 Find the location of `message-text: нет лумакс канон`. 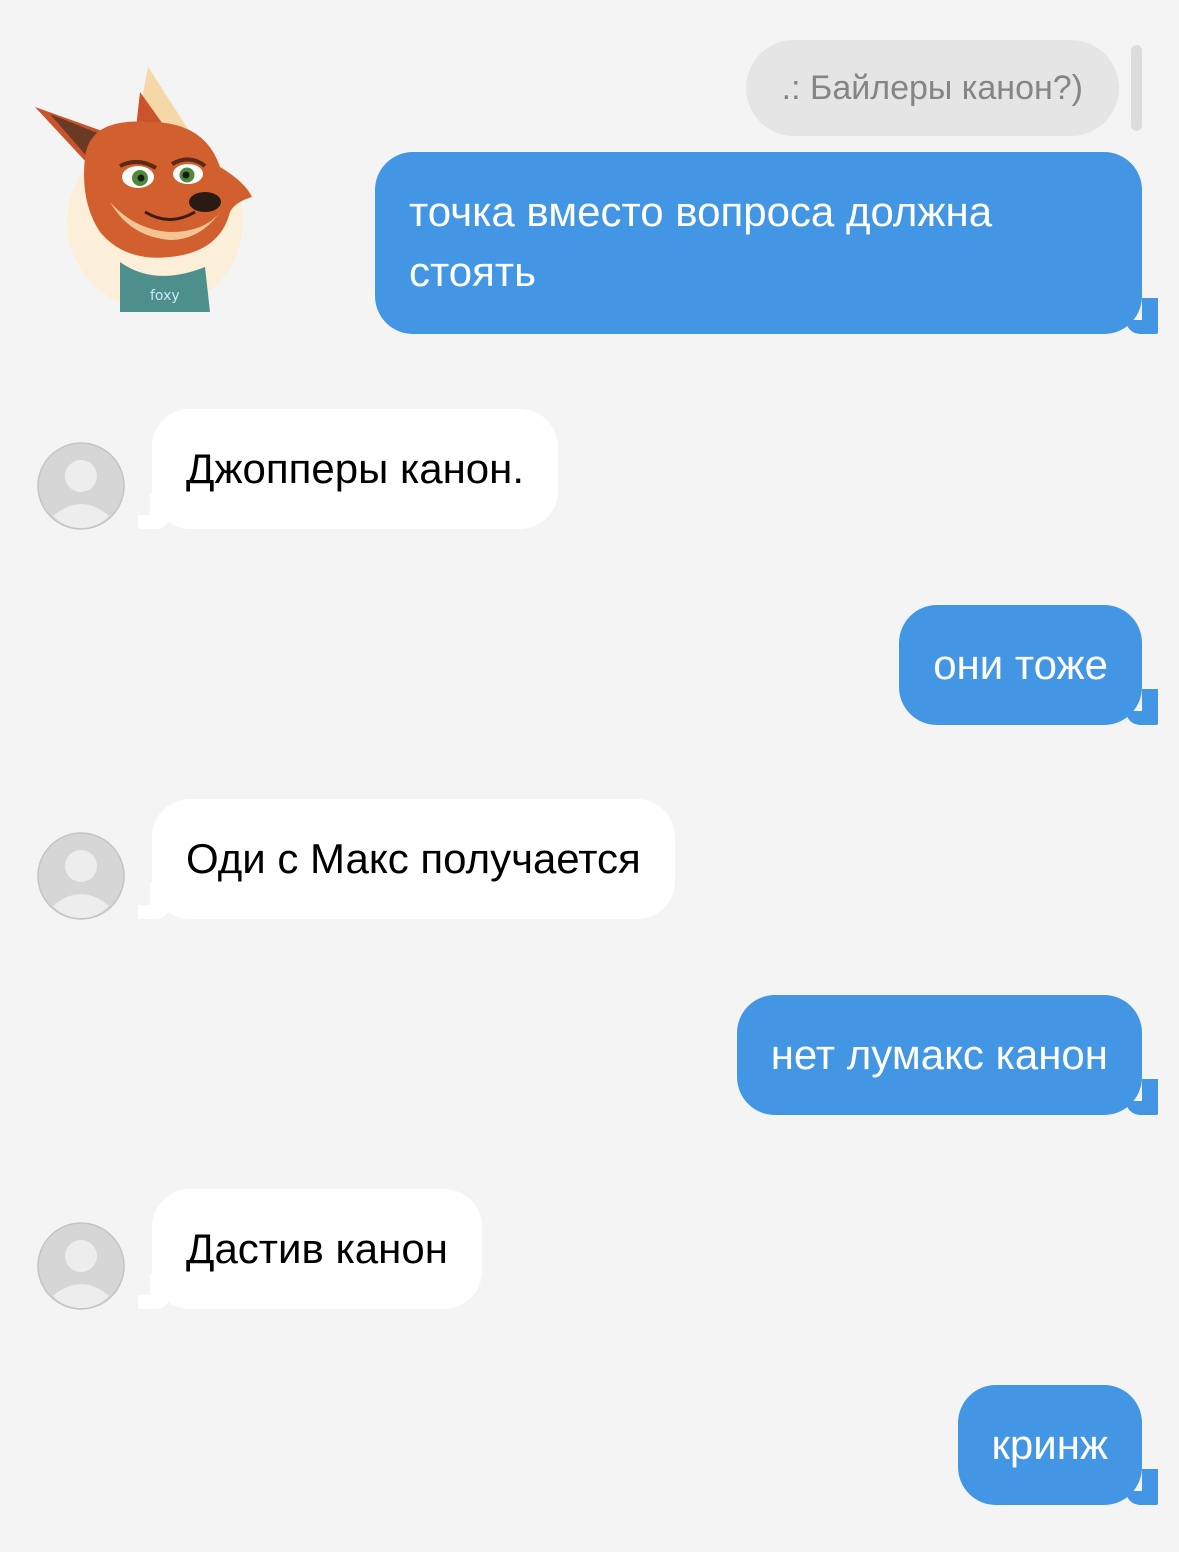

message-text: нет лумакс канон is located at coordinates (939, 1054).